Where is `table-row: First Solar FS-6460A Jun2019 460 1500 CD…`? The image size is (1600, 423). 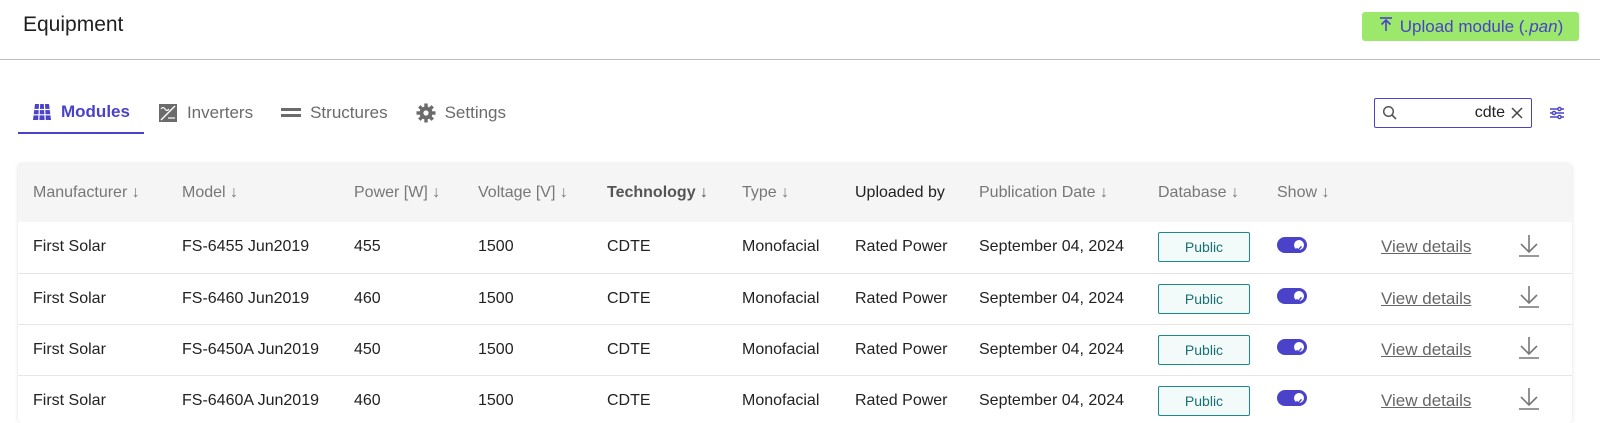 table-row: First Solar FS-6460A Jun2019 460 1500 CD… is located at coordinates (795, 399).